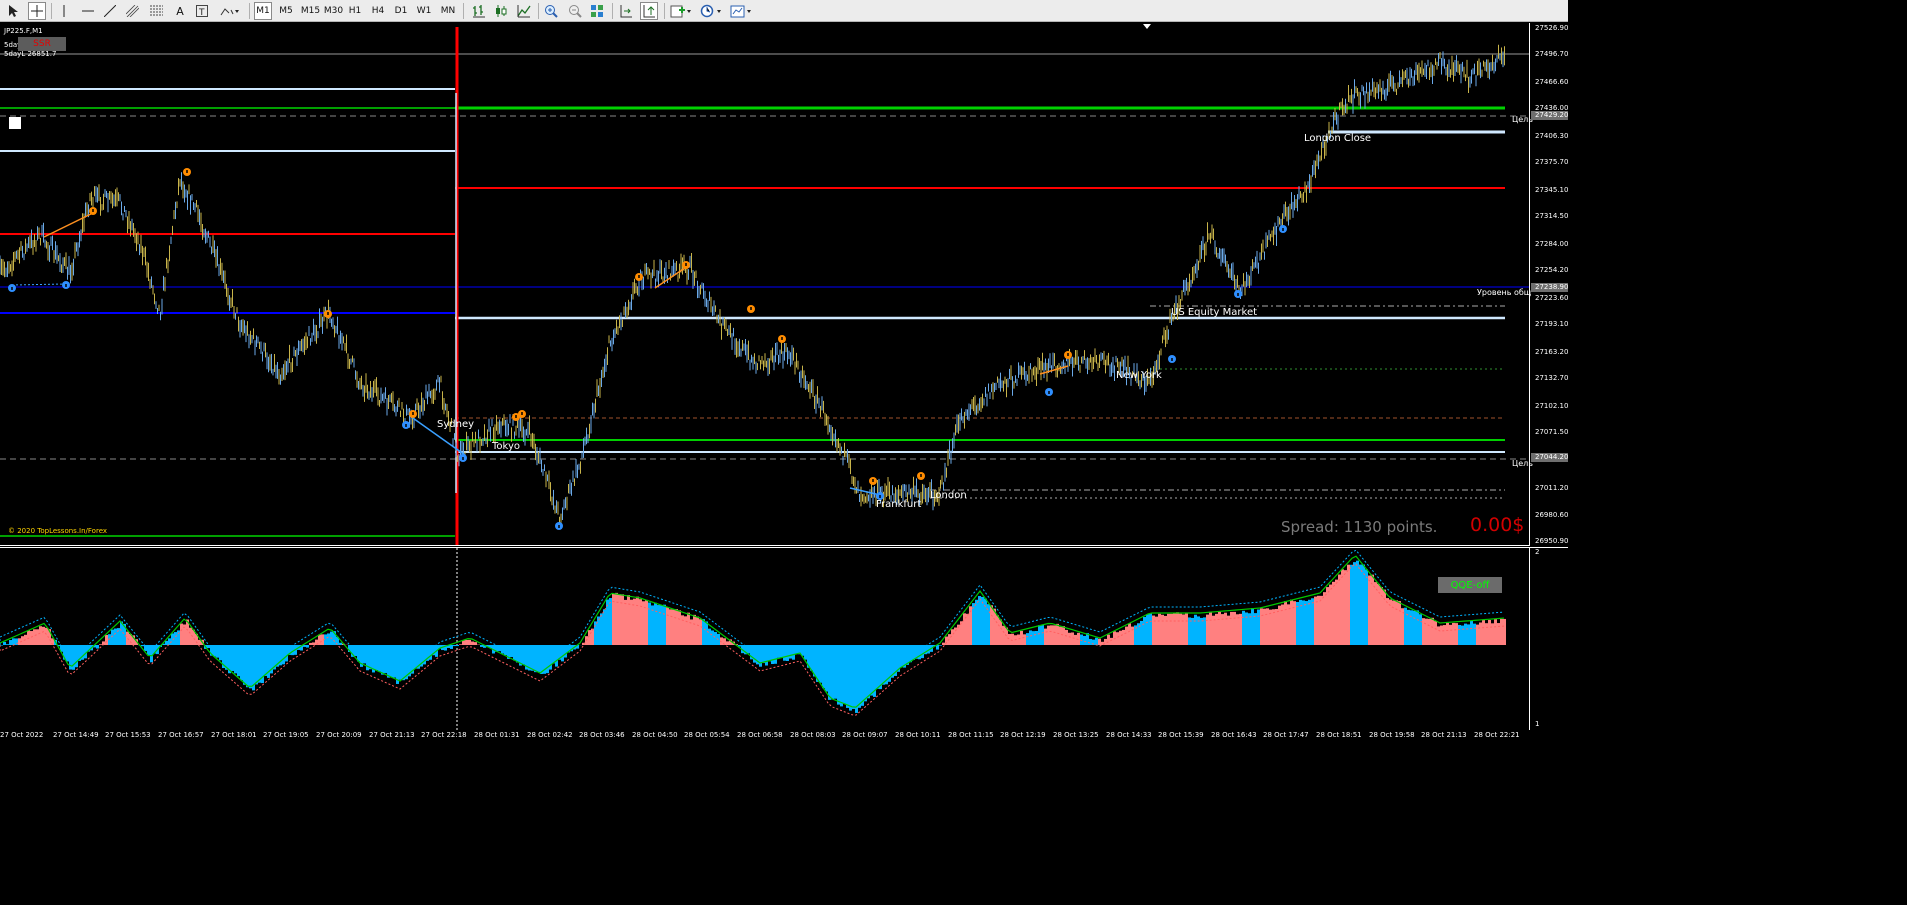 The width and height of the screenshot is (1907, 905). What do you see at coordinates (263, 11) in the screenshot?
I see `timeframe-m1-button: M1` at bounding box center [263, 11].